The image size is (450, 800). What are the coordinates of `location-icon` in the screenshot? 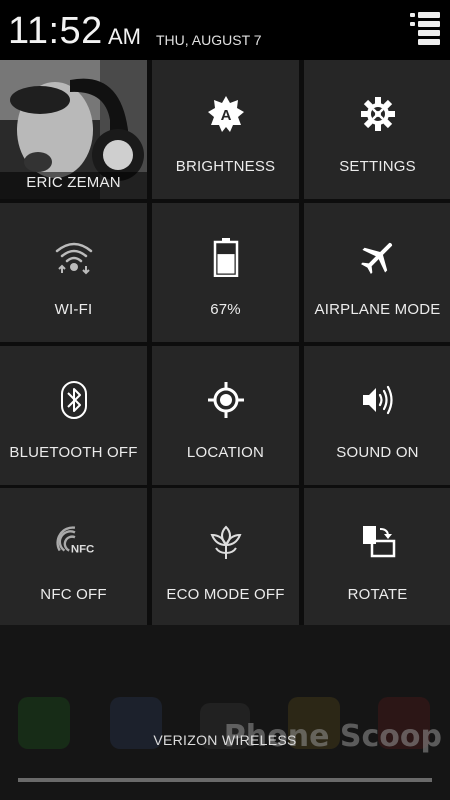 It's located at (226, 400).